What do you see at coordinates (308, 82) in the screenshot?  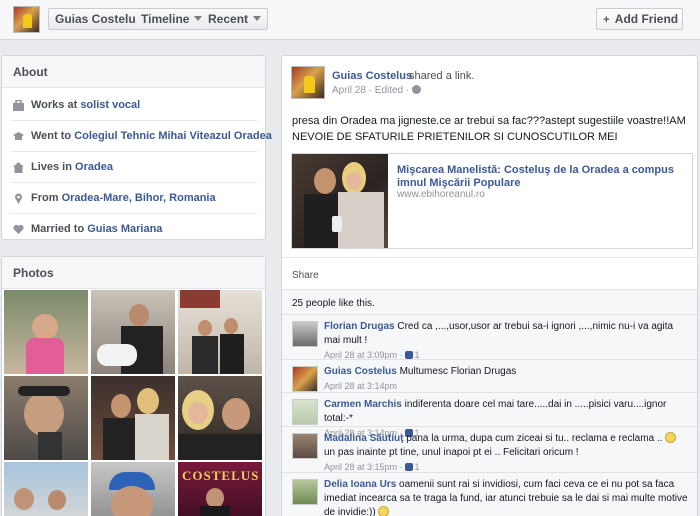 I see `post-author-avatar` at bounding box center [308, 82].